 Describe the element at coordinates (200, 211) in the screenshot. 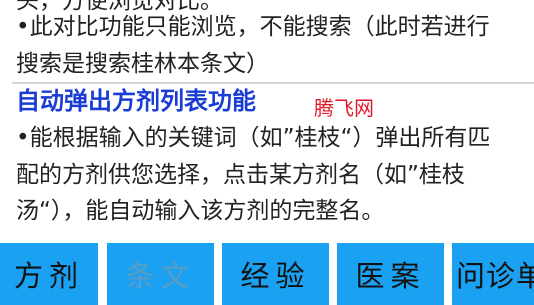

I see `help-text-line: 汤“），能自动输入该方剂的完整名。` at that location.